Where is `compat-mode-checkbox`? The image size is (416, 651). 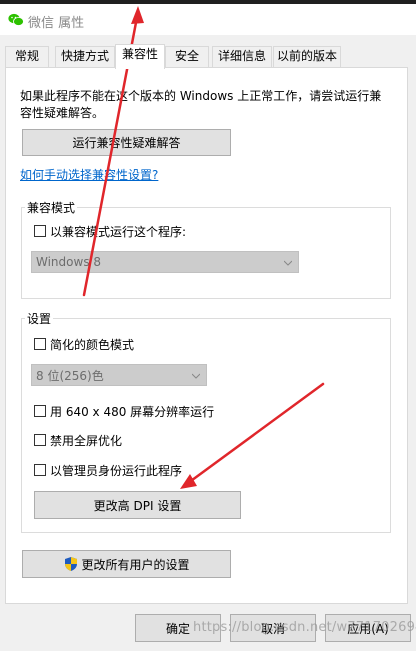
compat-mode-checkbox is located at coordinates (40, 231).